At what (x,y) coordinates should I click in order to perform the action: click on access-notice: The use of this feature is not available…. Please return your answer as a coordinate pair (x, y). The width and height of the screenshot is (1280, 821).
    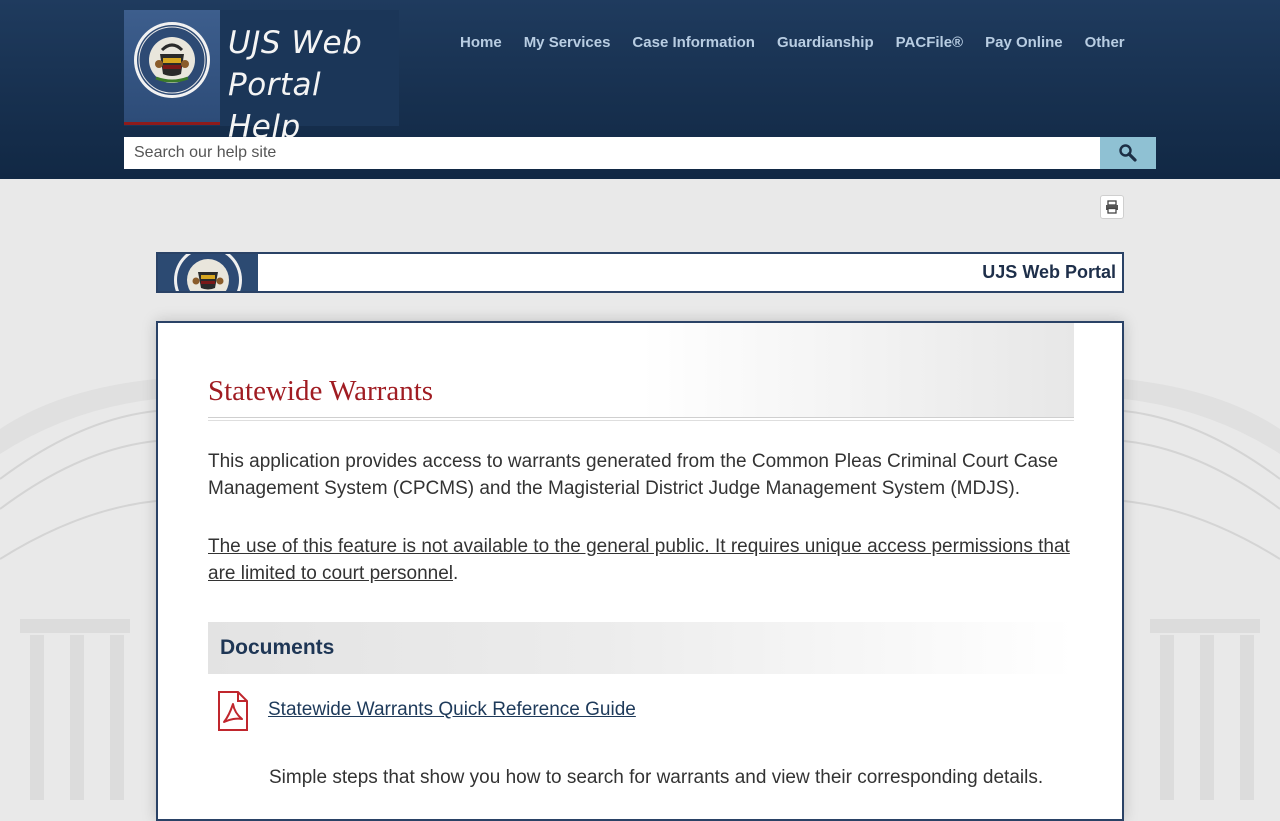
    Looking at the image, I should click on (641, 560).